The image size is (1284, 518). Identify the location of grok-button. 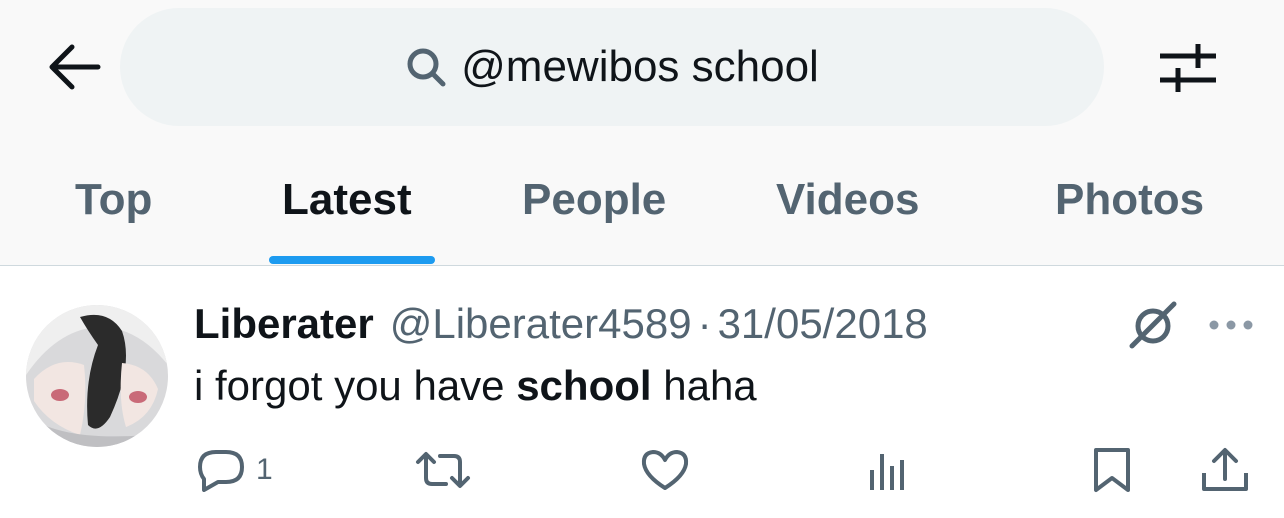
(1153, 325).